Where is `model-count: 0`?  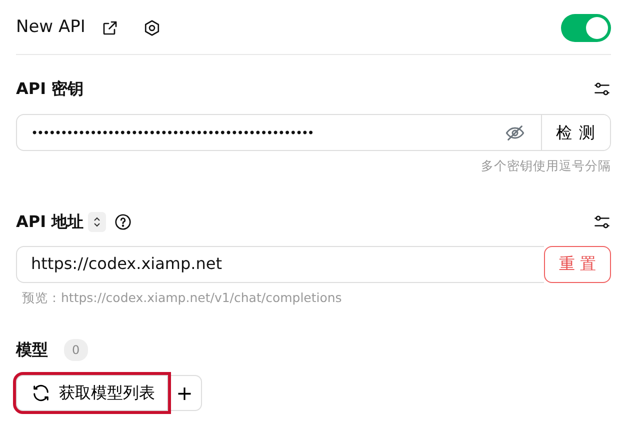
model-count: 0 is located at coordinates (76, 349).